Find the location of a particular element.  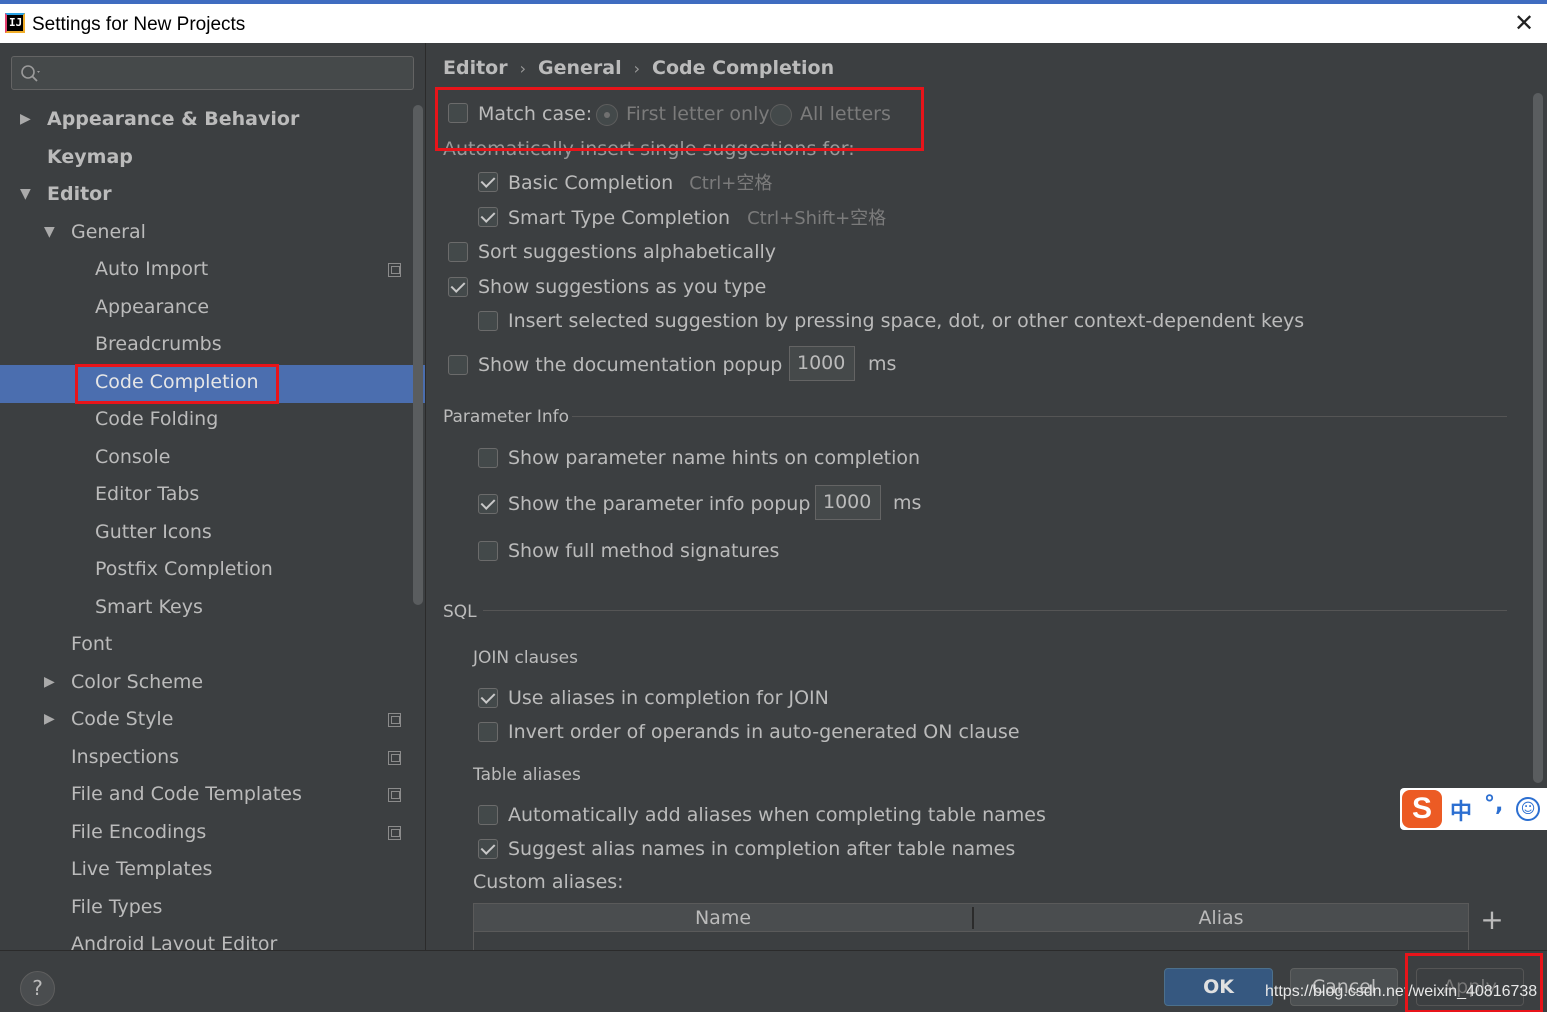

tree-item-file-types: File Types is located at coordinates (116, 907).